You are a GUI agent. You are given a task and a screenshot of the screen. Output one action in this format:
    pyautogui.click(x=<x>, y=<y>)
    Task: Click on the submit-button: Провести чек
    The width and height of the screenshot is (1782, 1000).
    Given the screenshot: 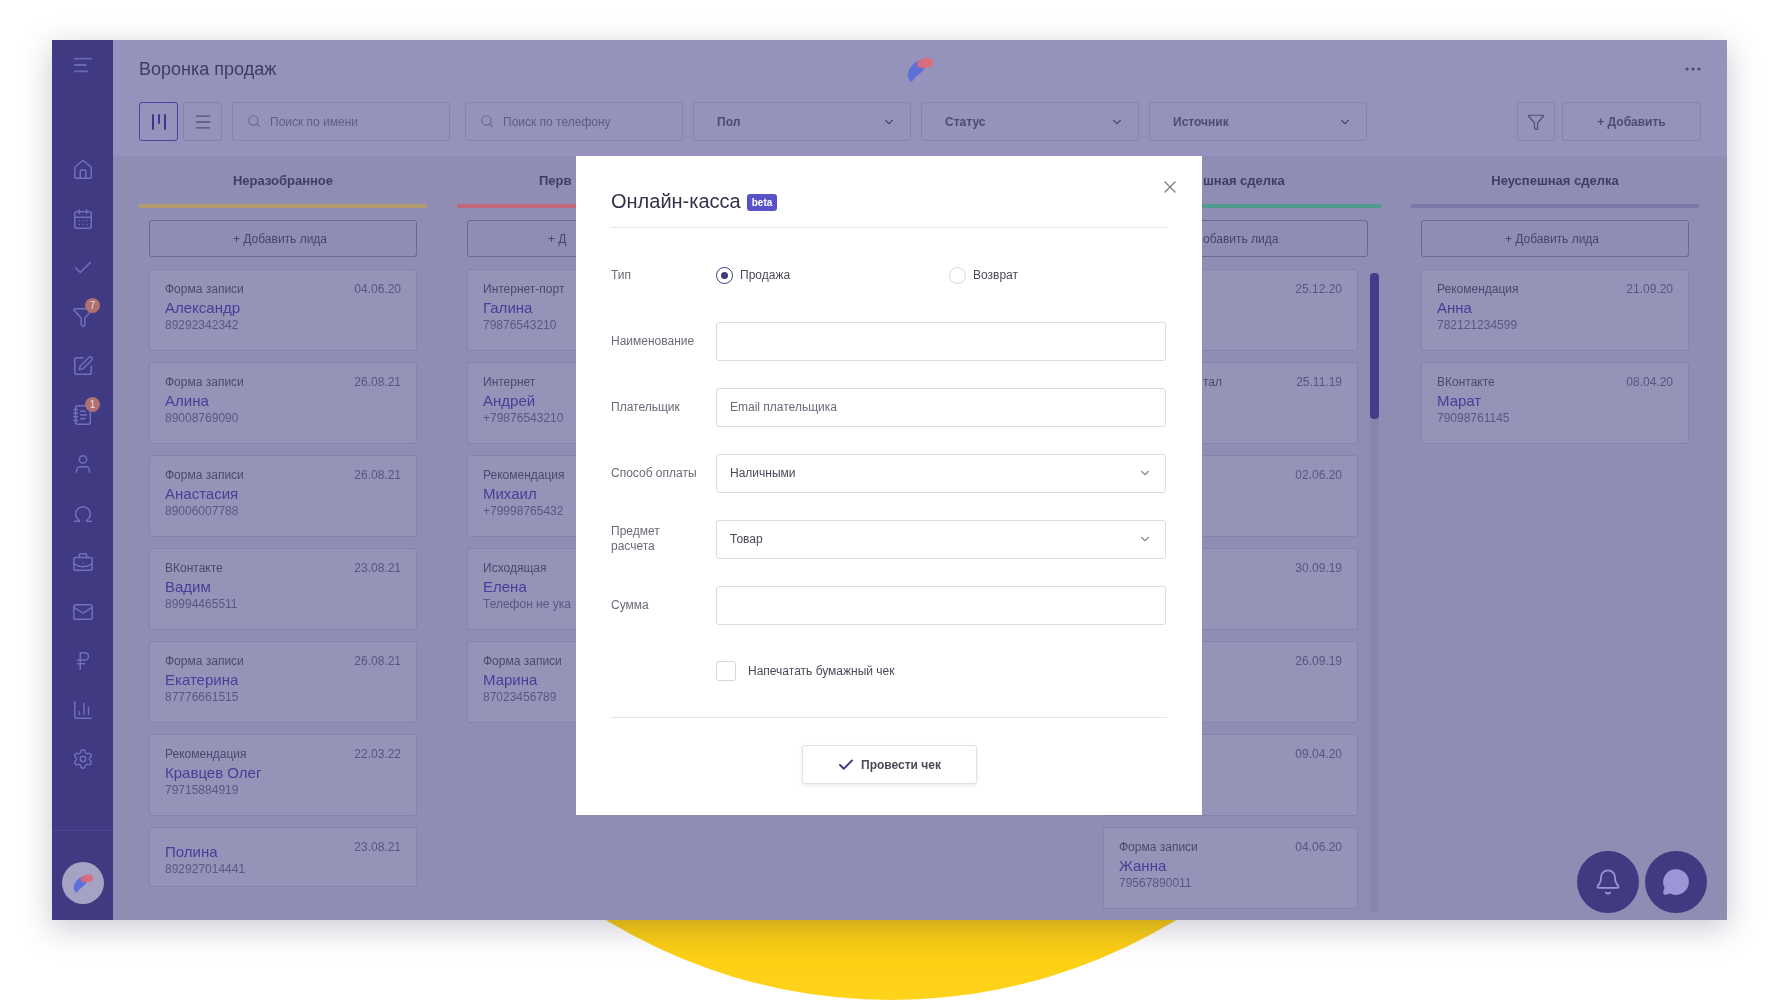 What is the action you would take?
    pyautogui.click(x=889, y=764)
    